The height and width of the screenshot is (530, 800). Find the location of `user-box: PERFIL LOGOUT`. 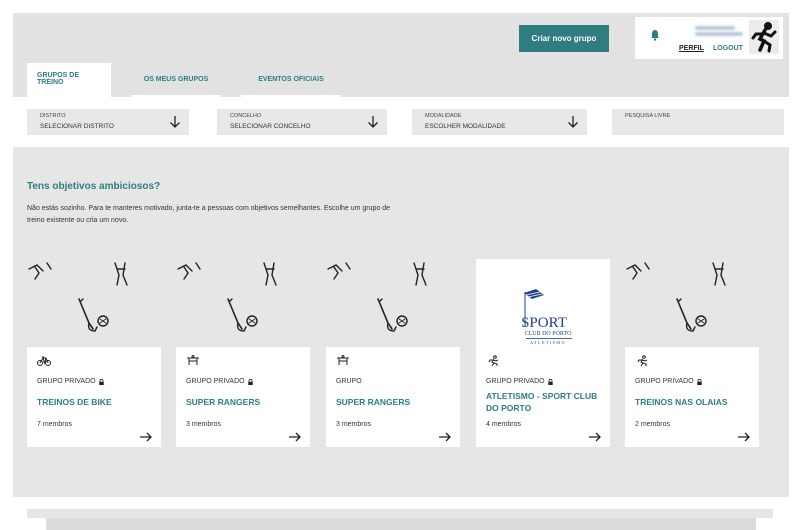

user-box: PERFIL LOGOUT is located at coordinates (709, 38).